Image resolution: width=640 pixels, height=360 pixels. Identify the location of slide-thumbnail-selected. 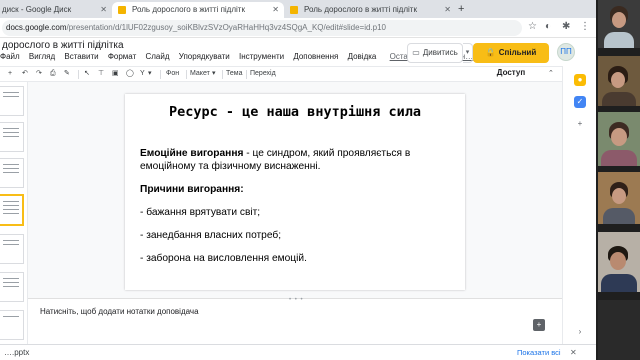
(12, 210).